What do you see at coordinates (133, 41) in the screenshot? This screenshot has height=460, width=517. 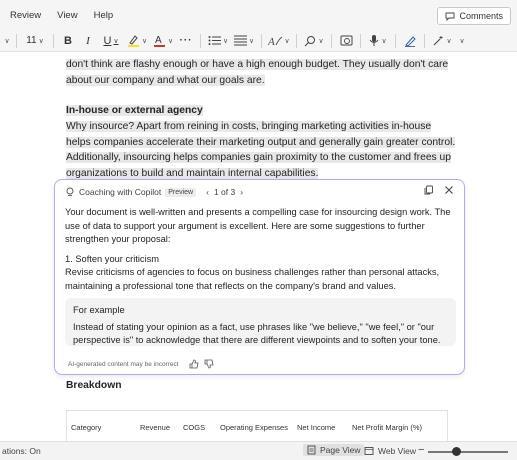 I see `highlighter-icon` at bounding box center [133, 41].